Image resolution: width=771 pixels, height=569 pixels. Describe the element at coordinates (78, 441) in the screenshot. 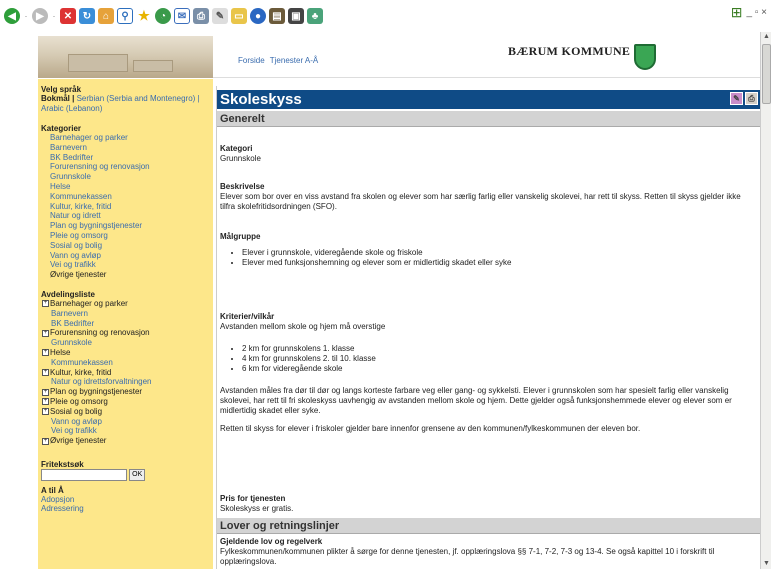

I see `department-label: Øvrige tjenester` at that location.